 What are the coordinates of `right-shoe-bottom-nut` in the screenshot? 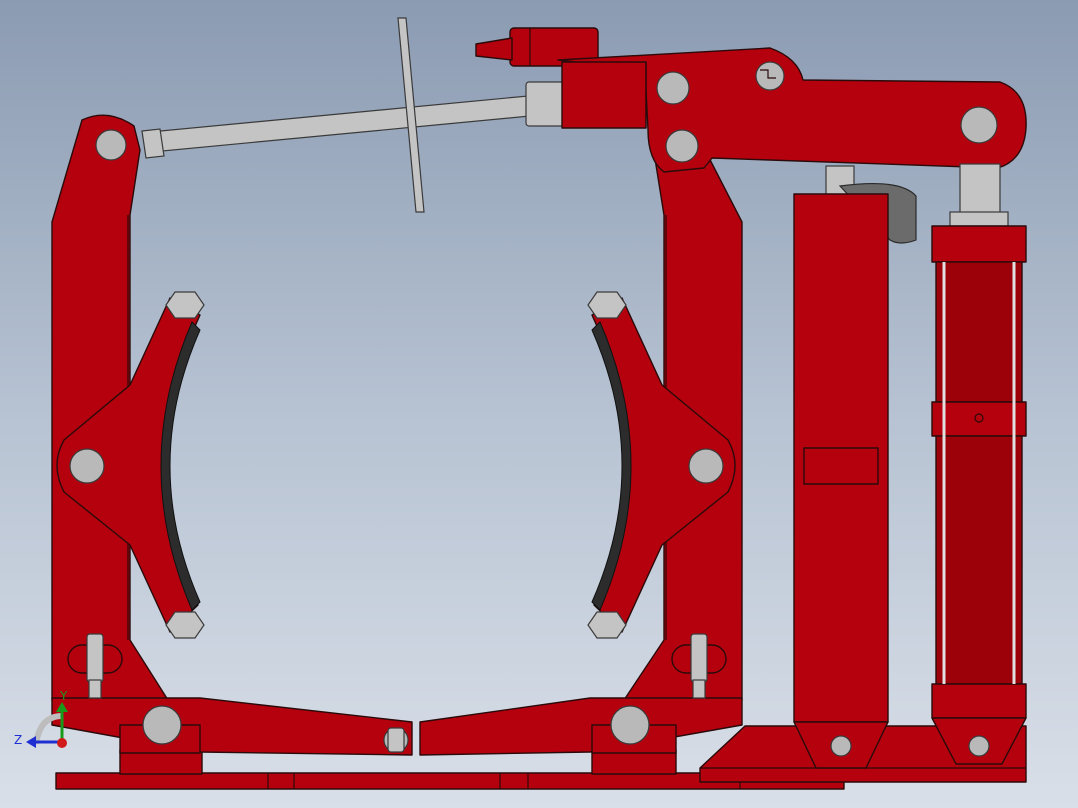 It's located at (607, 625).